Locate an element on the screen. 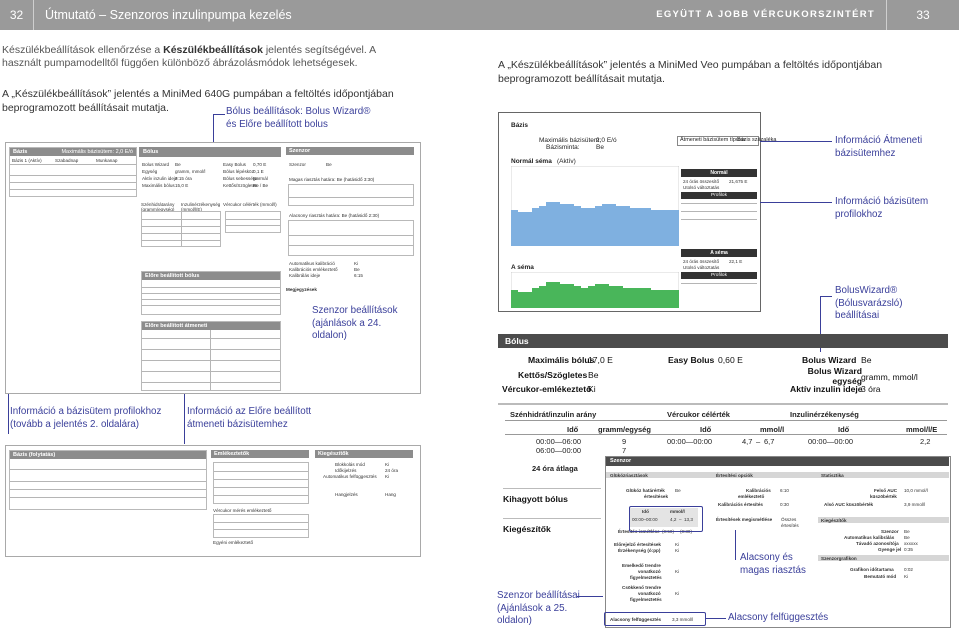 Image resolution: width=959 pixels, height=629 pixels. veo-carb-row1-time: 00:00—06:00 is located at coordinates (559, 441).